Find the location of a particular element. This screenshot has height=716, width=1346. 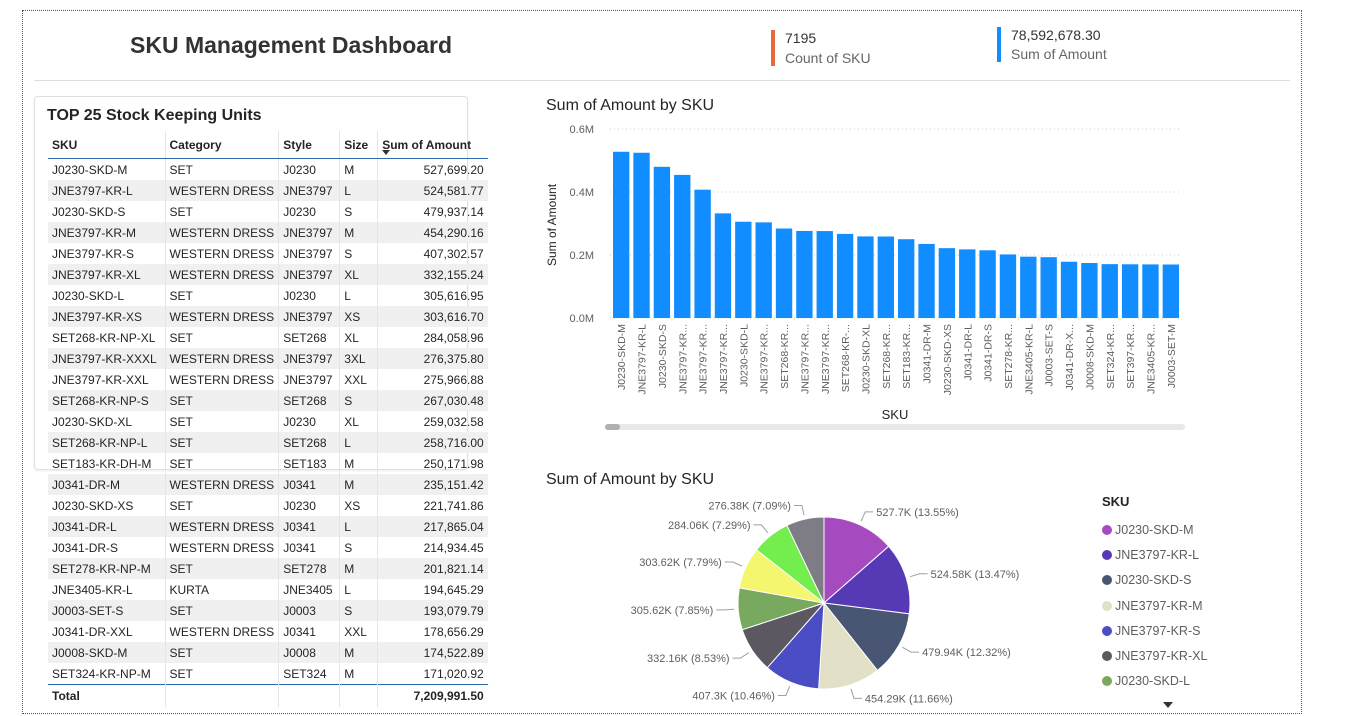

table-row: J0230-SKD-XL SET J0230 XL 259,032.58 is located at coordinates (268, 421).